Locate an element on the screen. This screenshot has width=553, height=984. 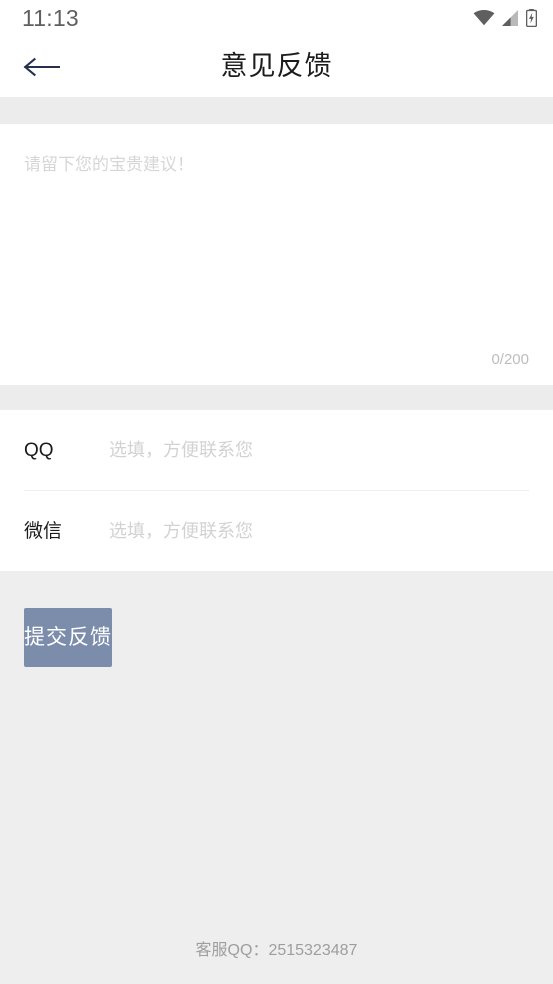
qq-input is located at coordinates (319, 450).